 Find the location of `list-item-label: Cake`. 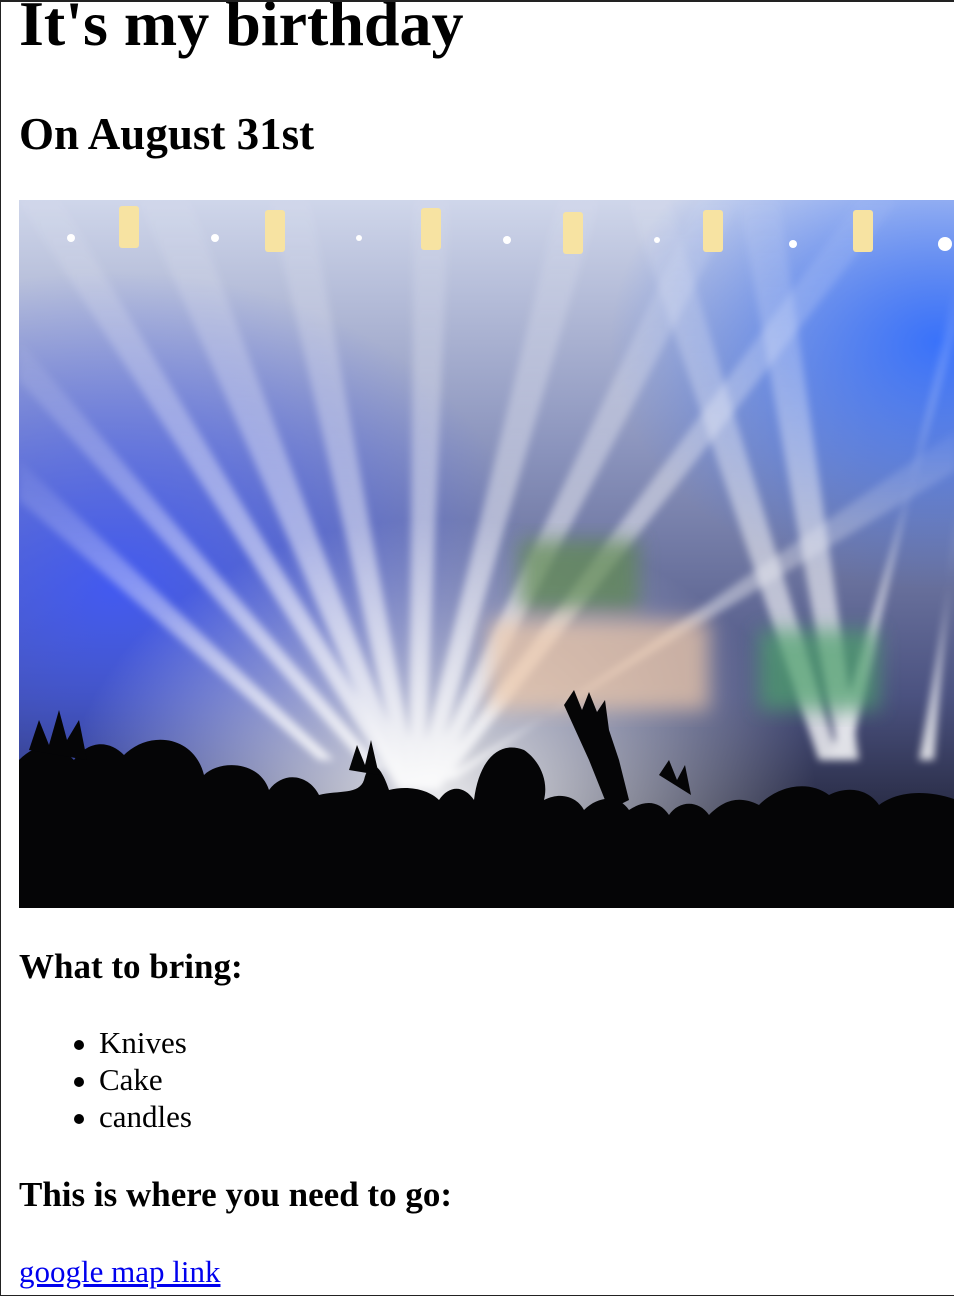

list-item-label: Cake is located at coordinates (131, 1079).